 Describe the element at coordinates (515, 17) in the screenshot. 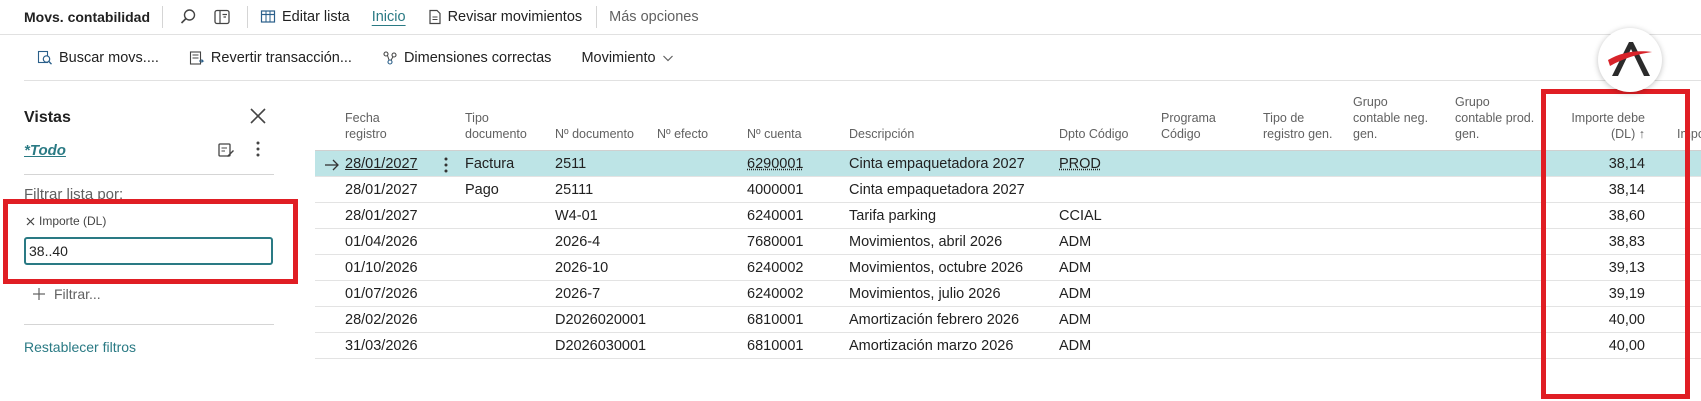

I see `review-movements-label: Revisar movimientos` at that location.